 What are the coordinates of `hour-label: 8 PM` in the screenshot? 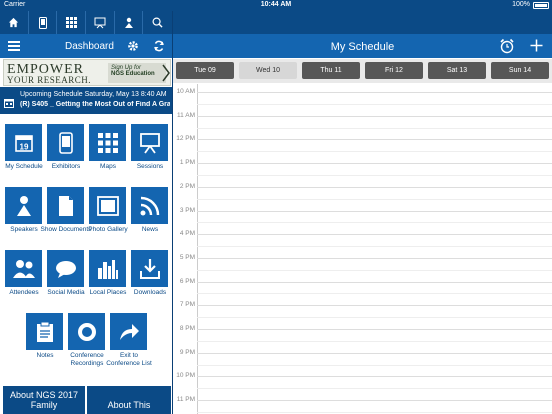 It's located at (187, 328).